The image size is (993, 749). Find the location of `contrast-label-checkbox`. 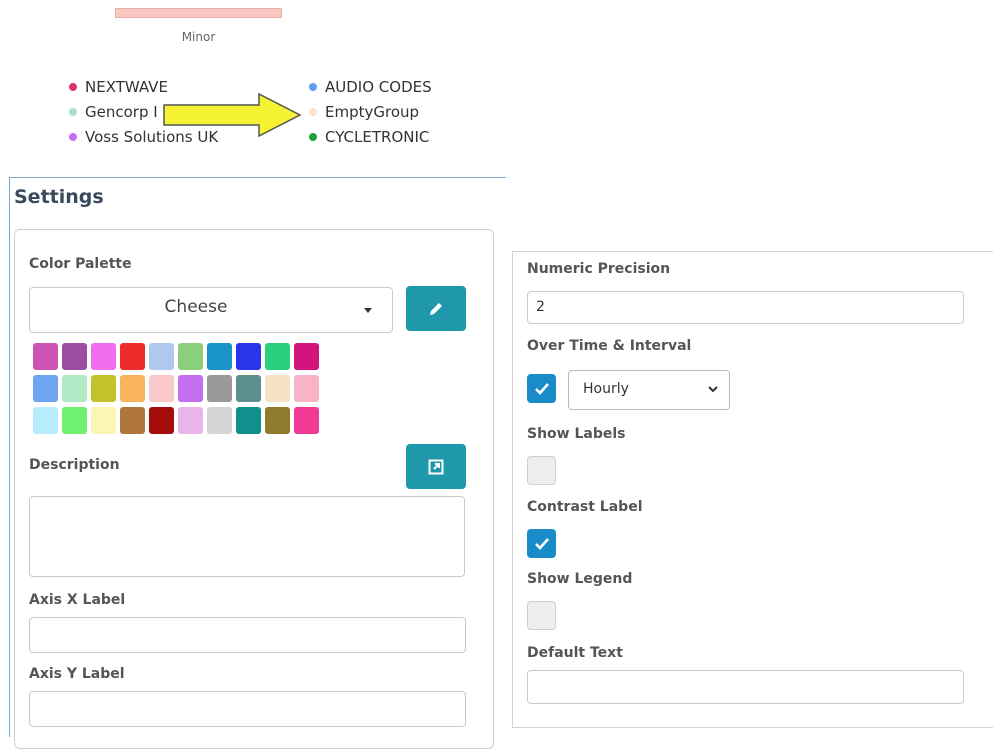

contrast-label-checkbox is located at coordinates (541, 543).